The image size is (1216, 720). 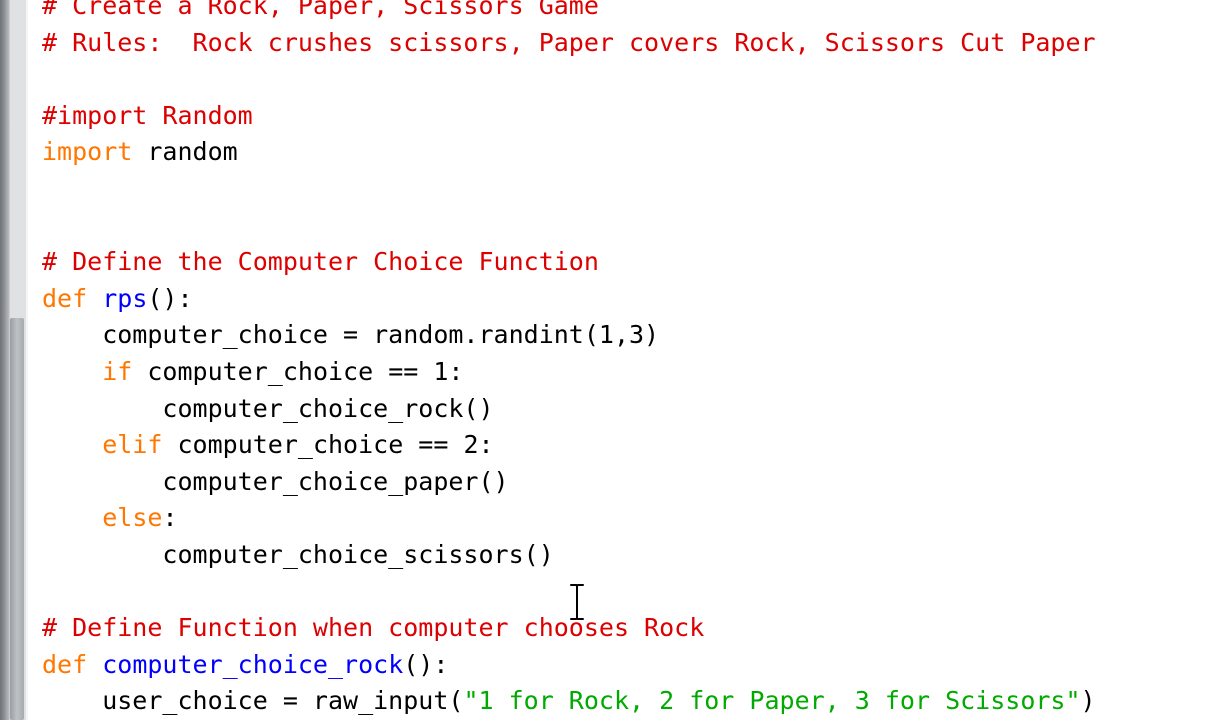 I want to click on code-token-plain: :, so click(x=170, y=518).